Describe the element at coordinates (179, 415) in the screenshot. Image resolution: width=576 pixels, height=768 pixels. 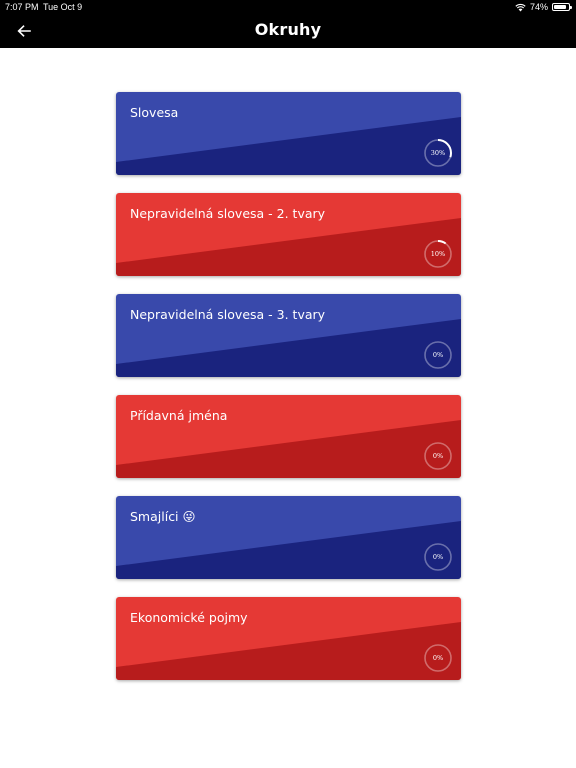
I see `topic-title: Přídavná jména` at that location.